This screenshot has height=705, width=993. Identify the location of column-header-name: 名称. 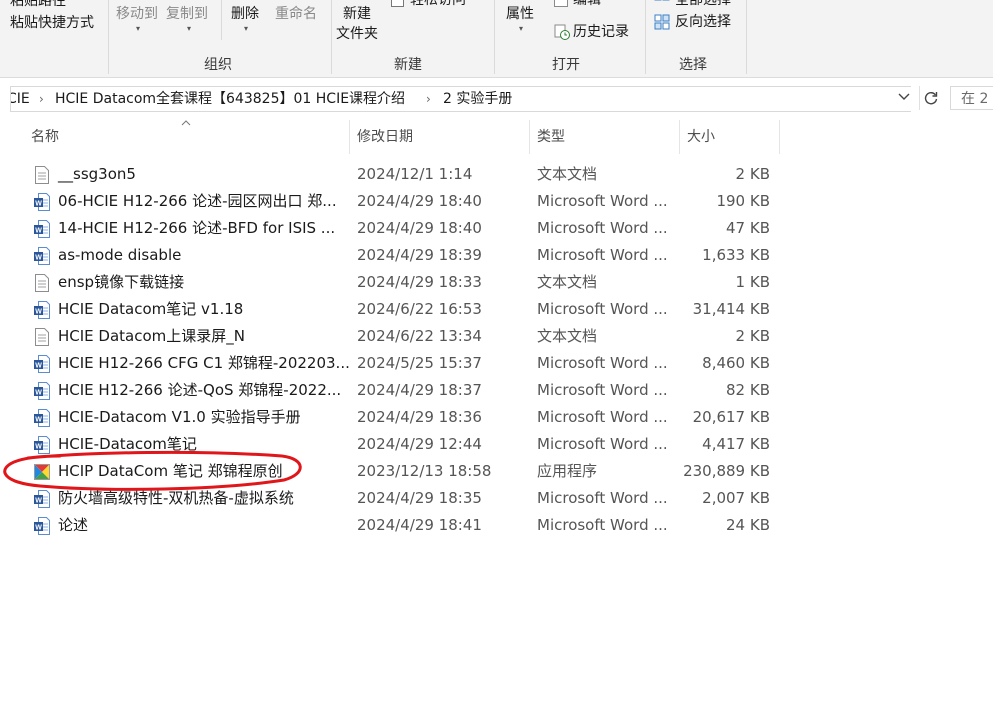
(45, 136).